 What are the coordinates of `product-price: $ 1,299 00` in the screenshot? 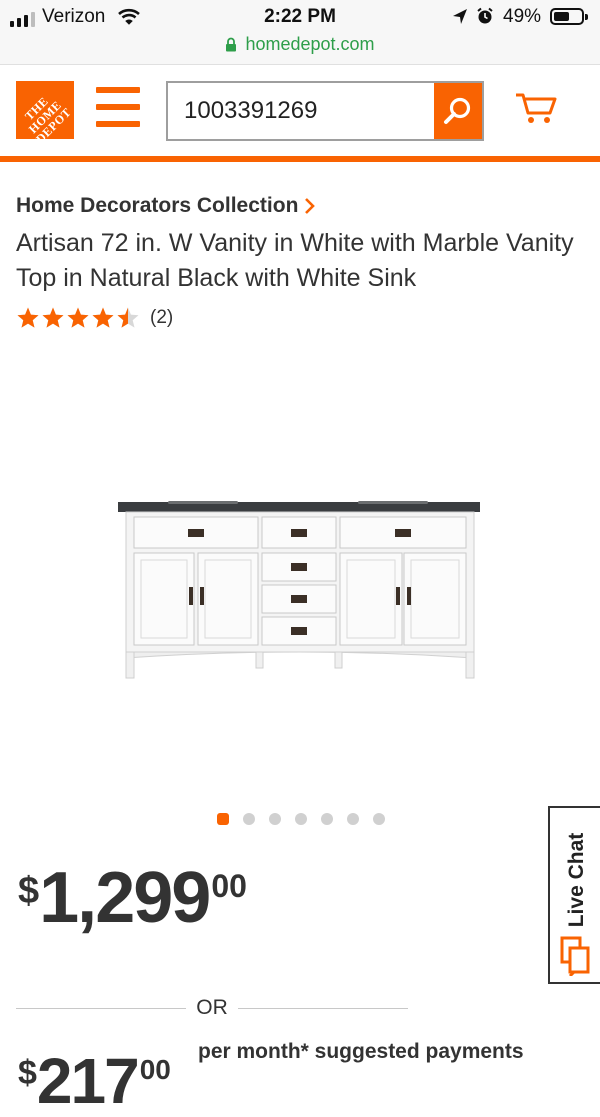 It's located at (132, 898).